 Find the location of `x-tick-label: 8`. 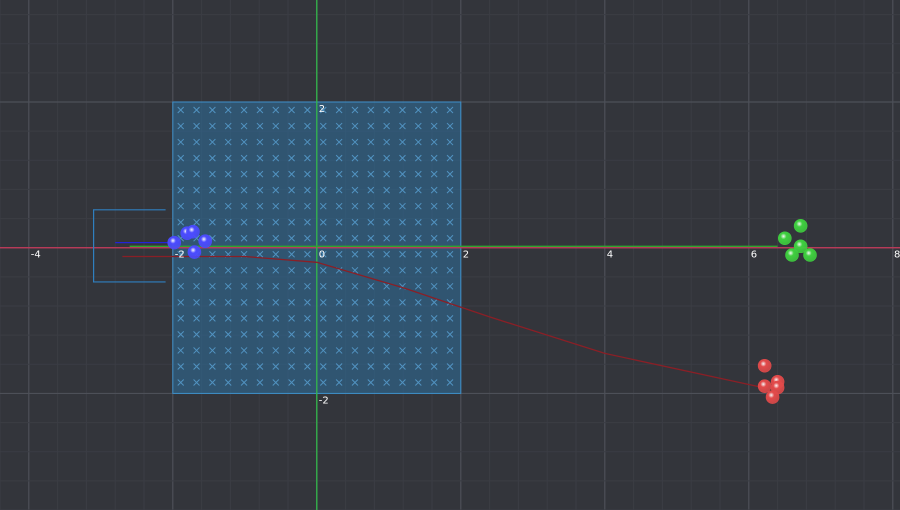

x-tick-label: 8 is located at coordinates (897, 255).